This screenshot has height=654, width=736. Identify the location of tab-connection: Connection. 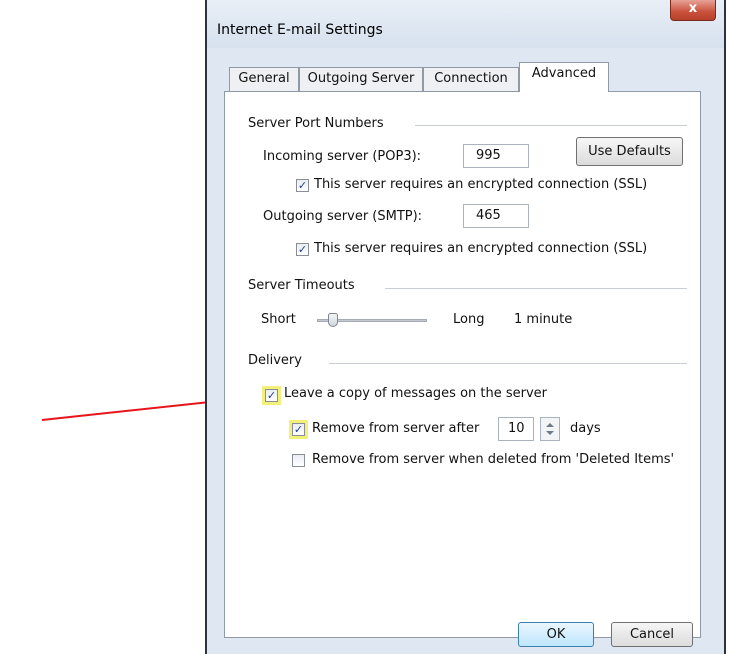
(471, 79).